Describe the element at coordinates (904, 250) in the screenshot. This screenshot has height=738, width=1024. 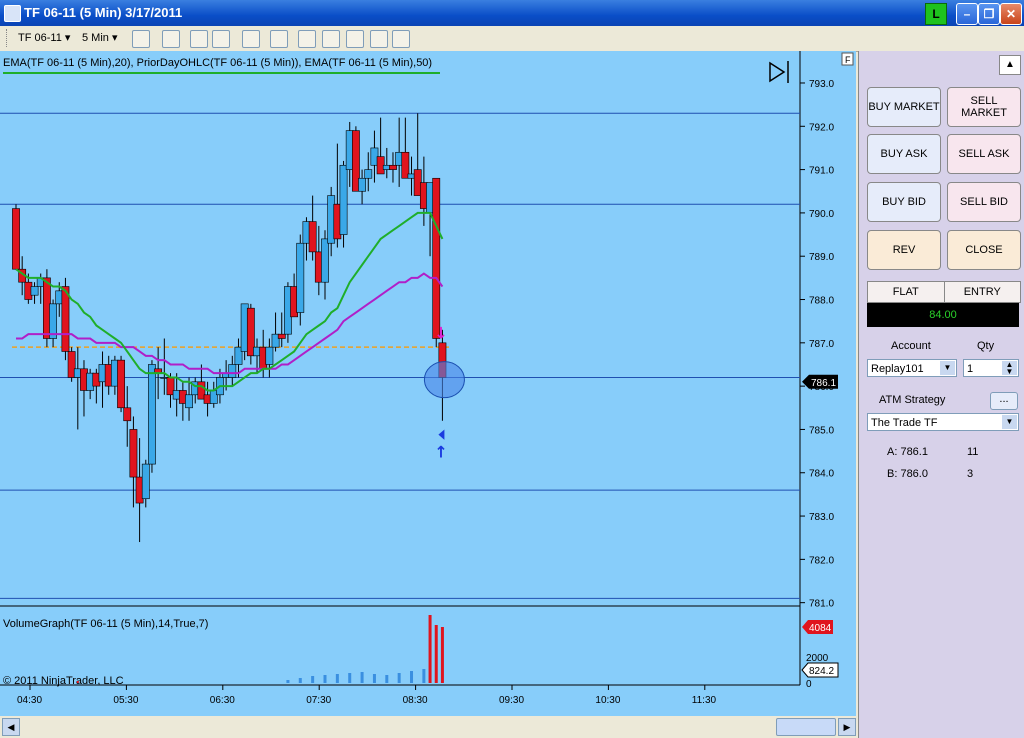
I see `reverse-button: REV` at that location.